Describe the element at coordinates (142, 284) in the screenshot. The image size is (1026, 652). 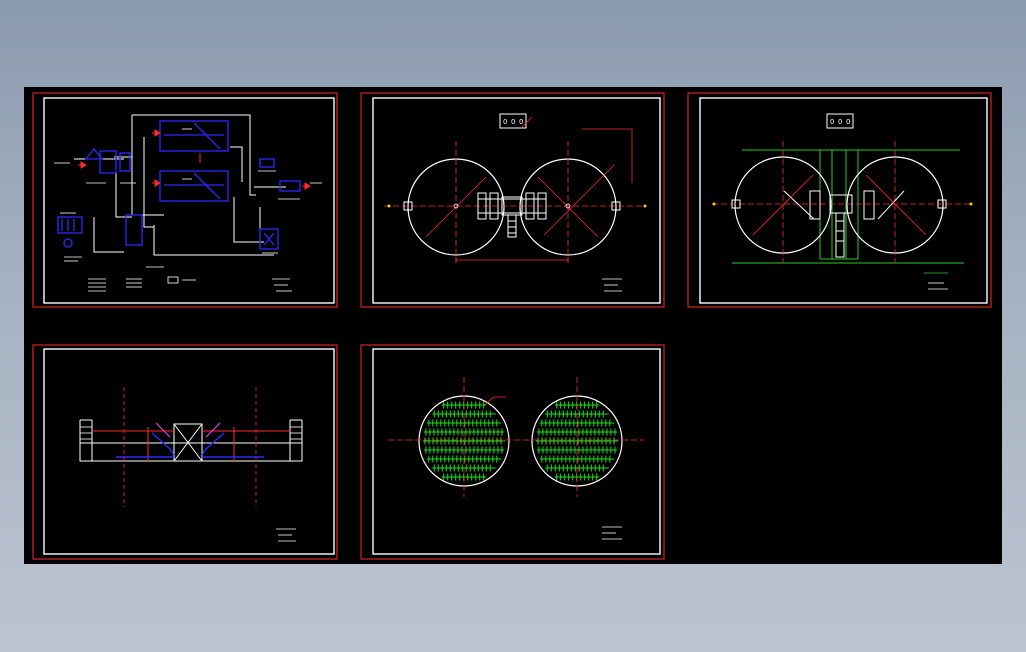
I see `legend` at that location.